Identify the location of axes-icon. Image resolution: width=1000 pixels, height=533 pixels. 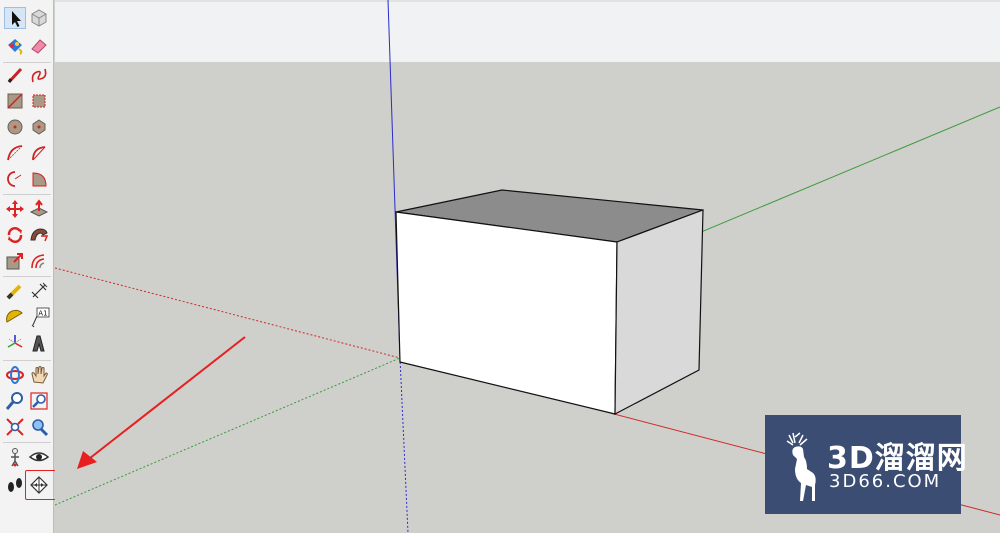
(15, 341).